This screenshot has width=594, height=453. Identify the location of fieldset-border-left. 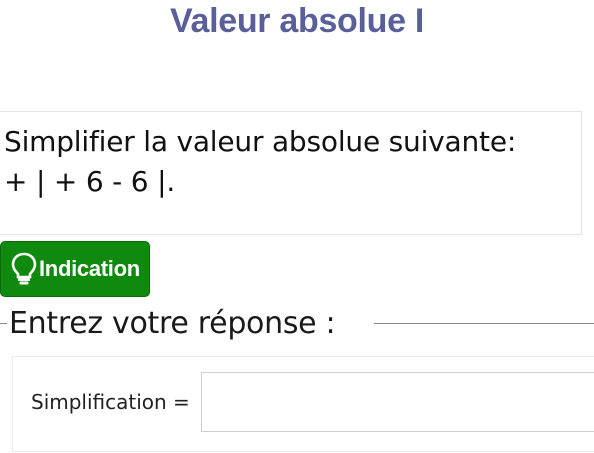
(3, 323).